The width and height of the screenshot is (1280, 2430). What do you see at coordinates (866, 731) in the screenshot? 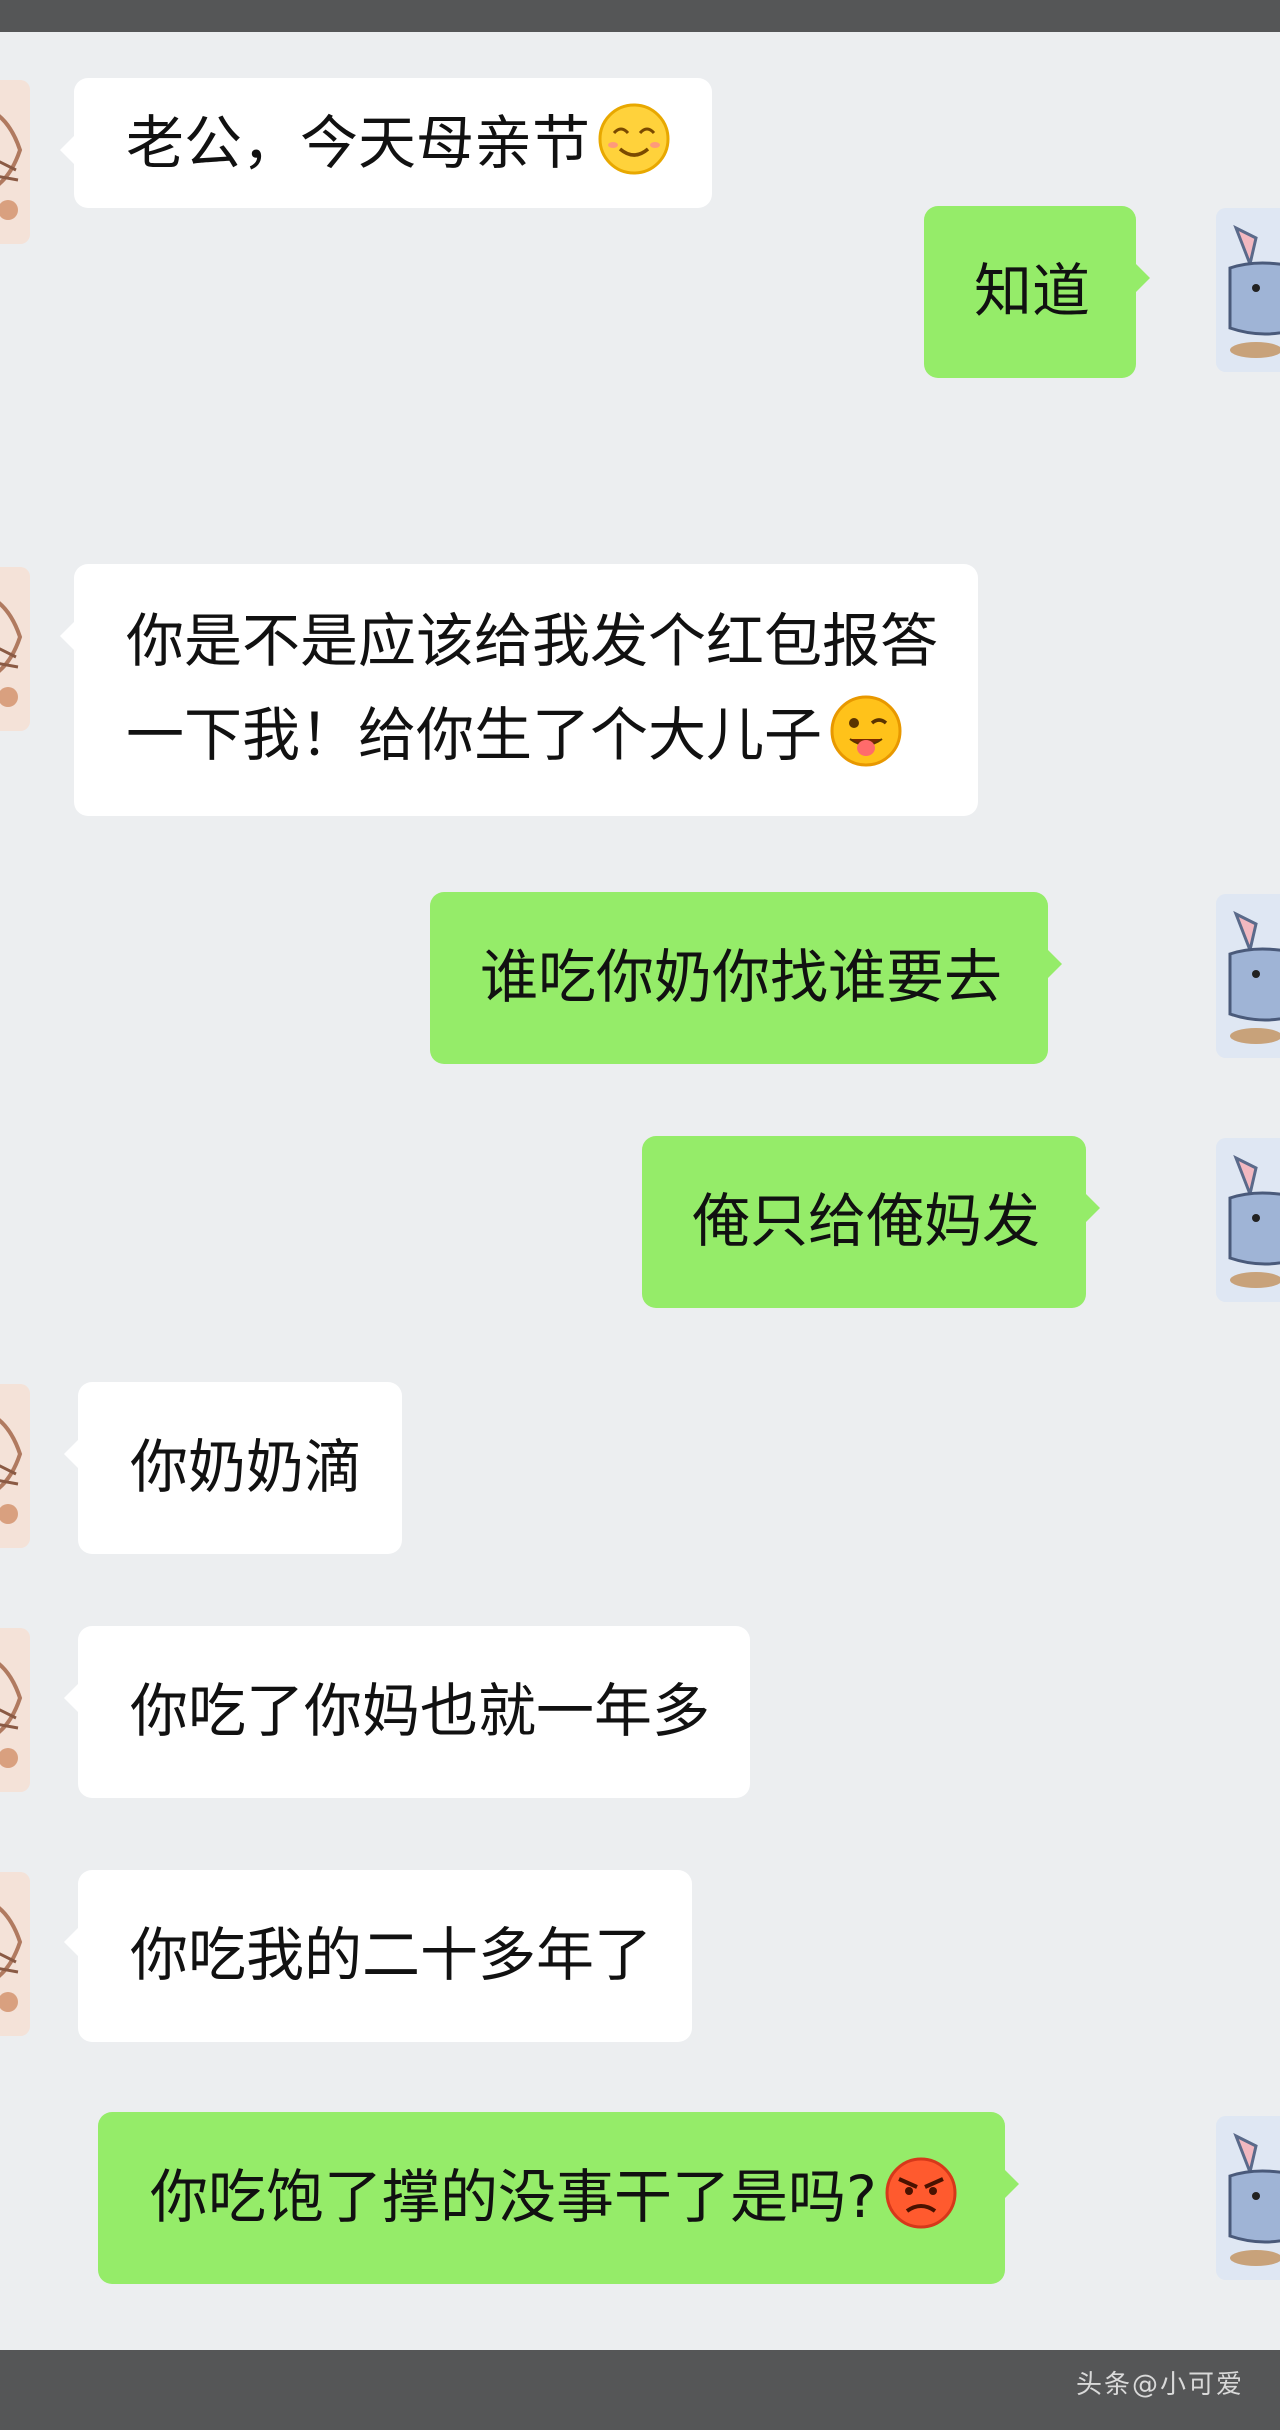
I see `winking-tongue-icon` at bounding box center [866, 731].